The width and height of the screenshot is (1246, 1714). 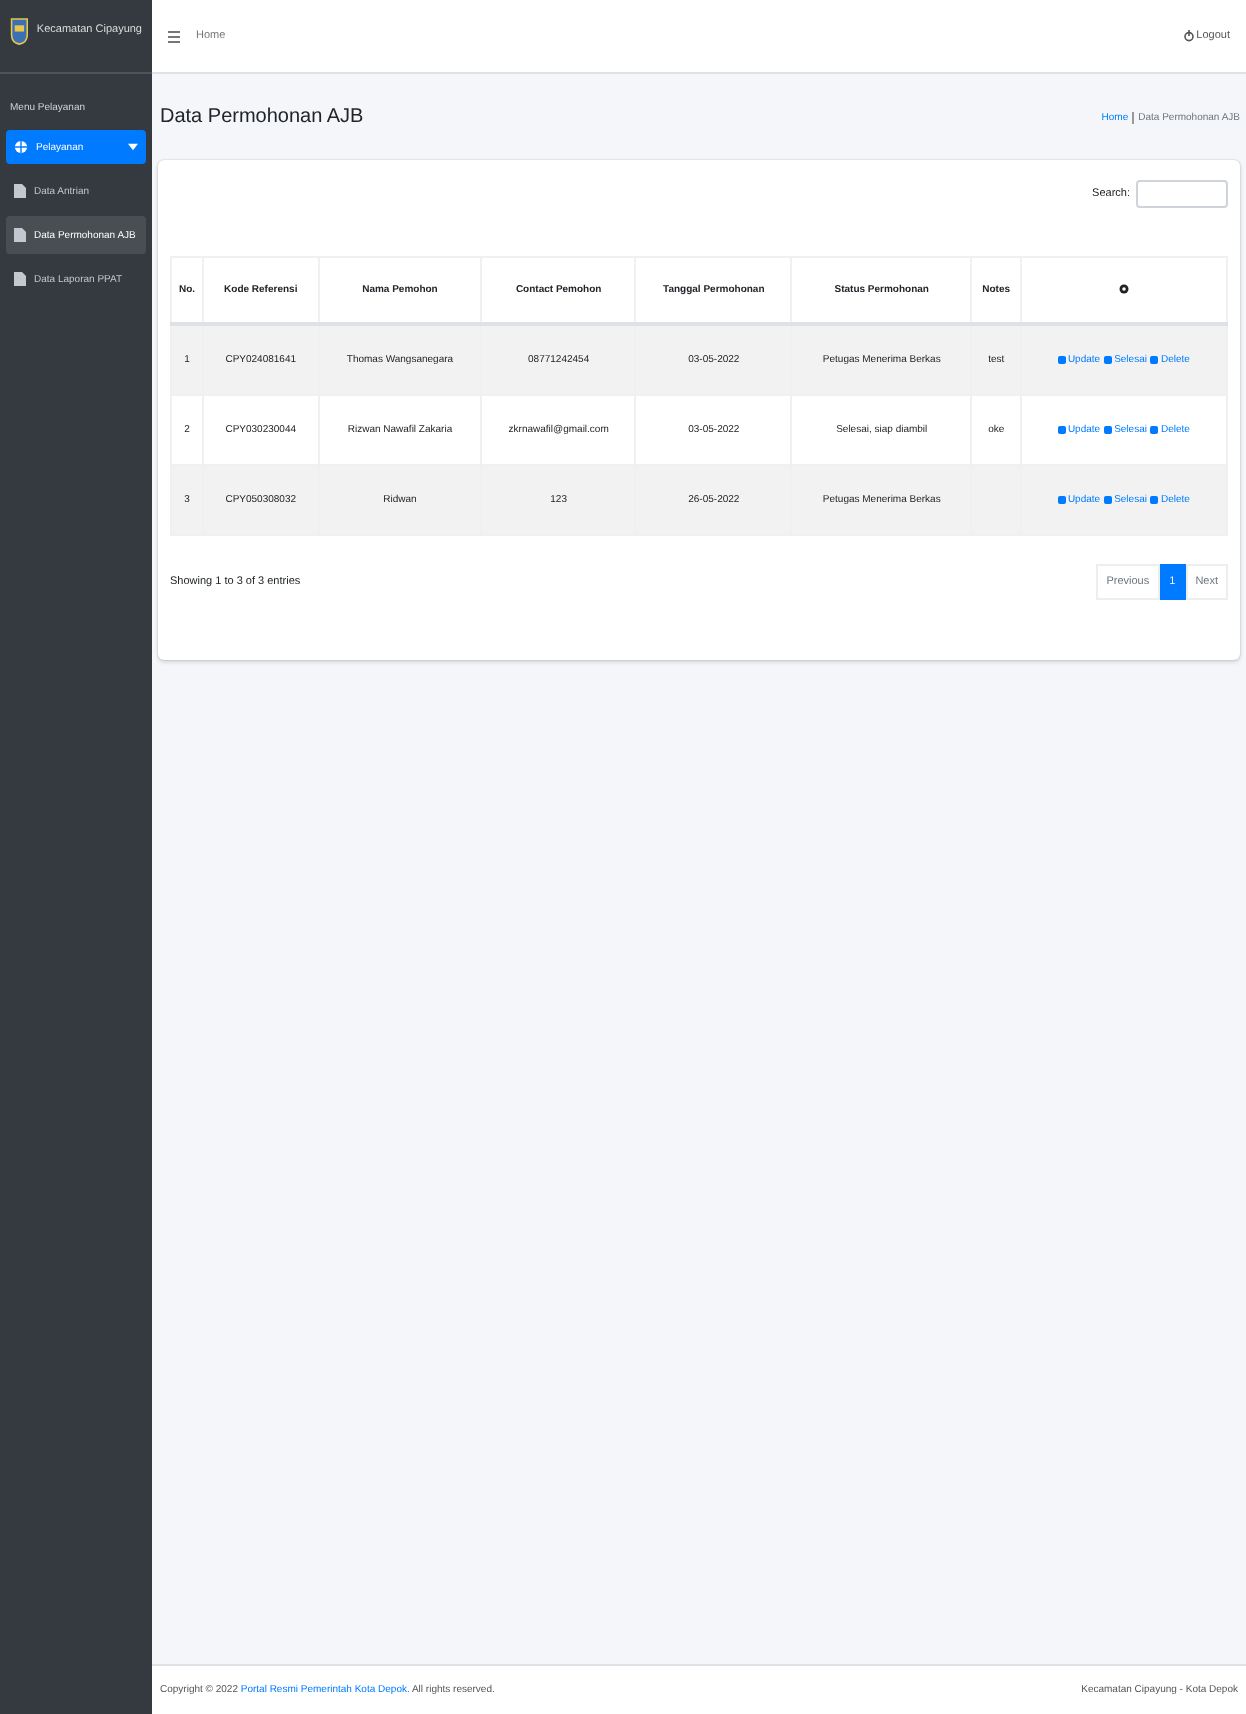 I want to click on power-icon, so click(x=1189, y=36).